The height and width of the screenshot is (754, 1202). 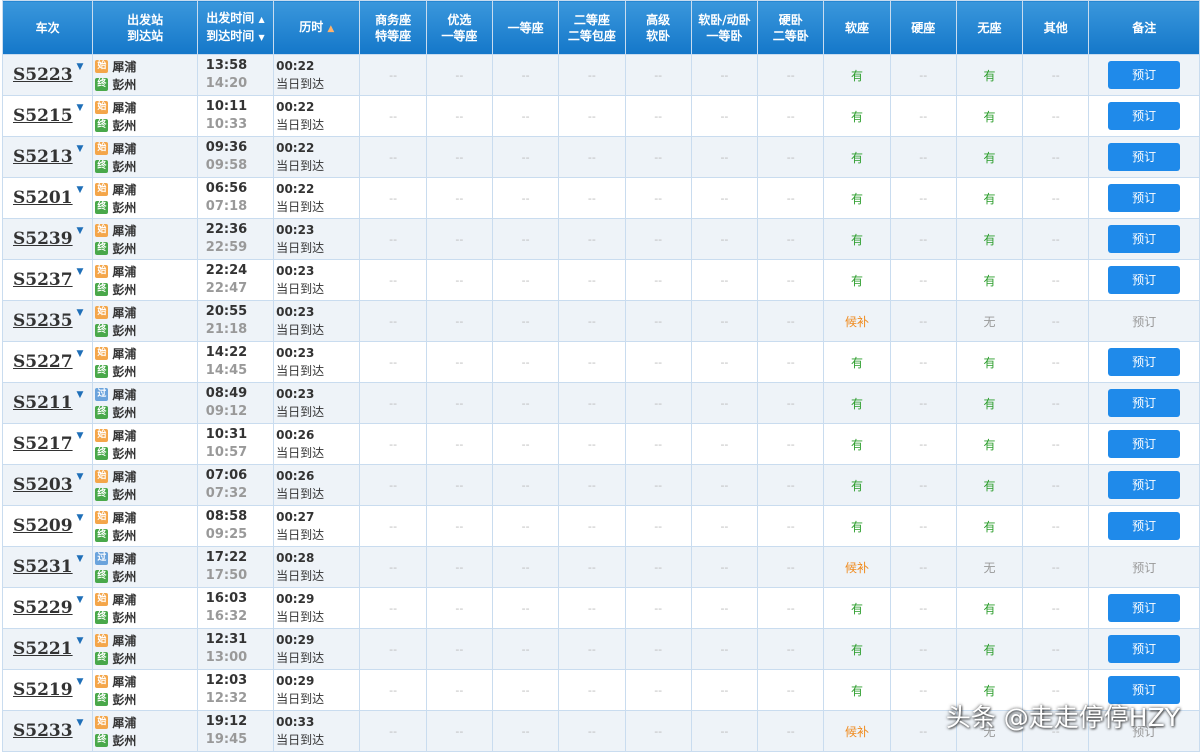 I want to click on time-cell: 12:03 12:32, so click(x=235, y=690).